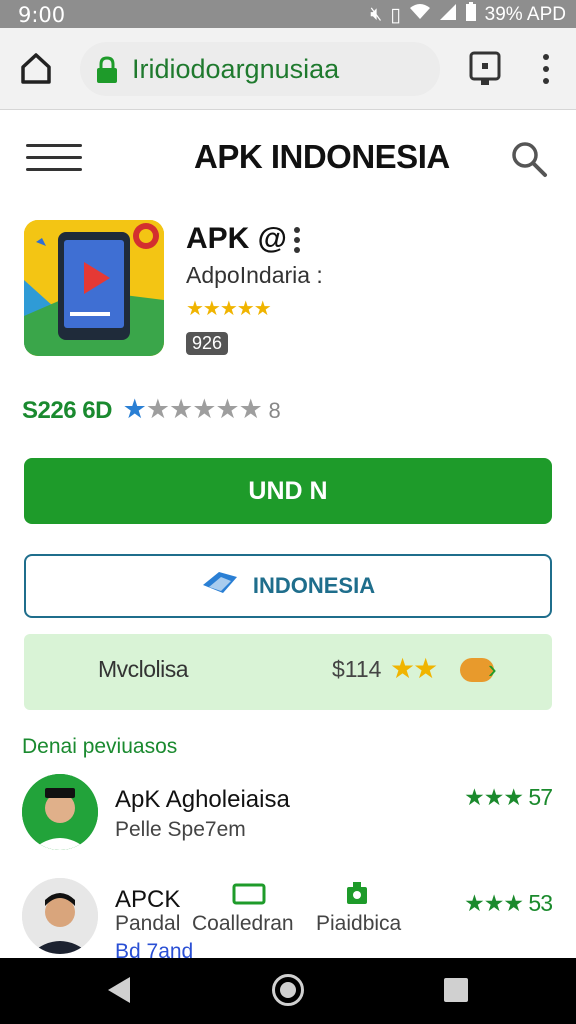 Image resolution: width=576 pixels, height=1024 pixels. I want to click on list-item-rating: ★★★ 57, so click(508, 797).